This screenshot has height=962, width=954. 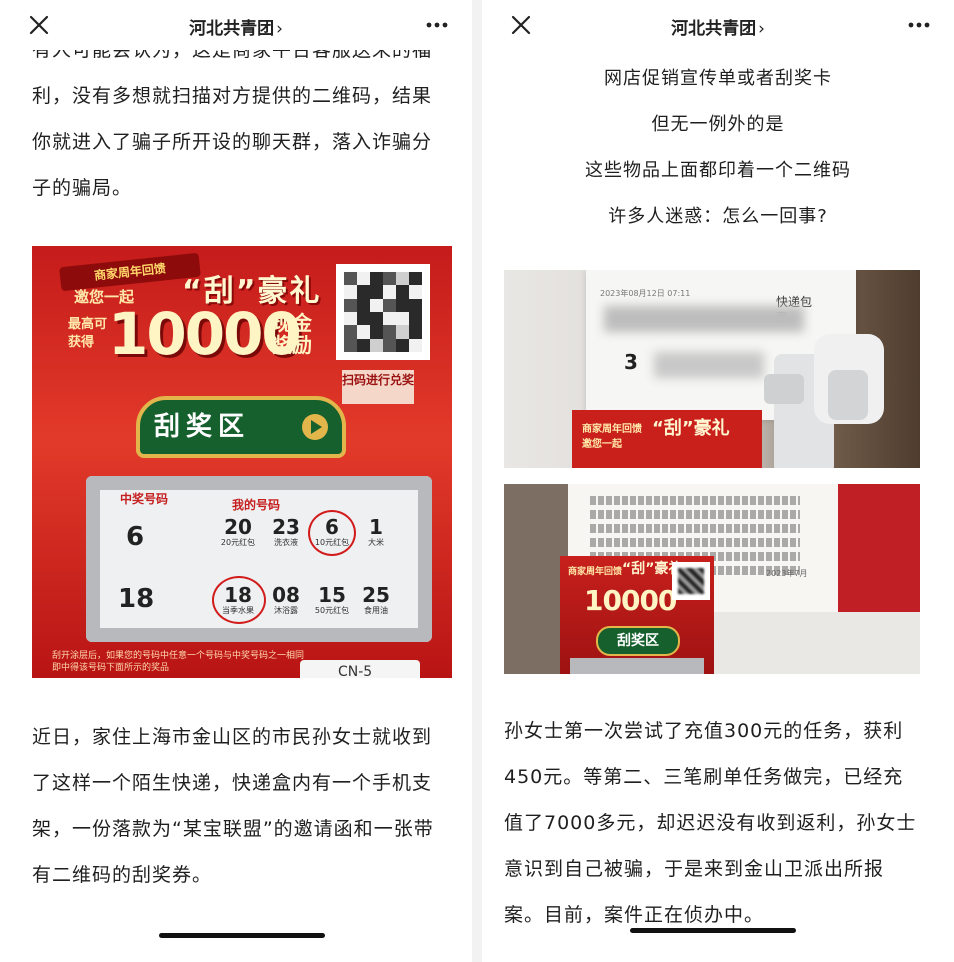 I want to click on my-number-cell: 23 洗衣液, so click(x=286, y=532).